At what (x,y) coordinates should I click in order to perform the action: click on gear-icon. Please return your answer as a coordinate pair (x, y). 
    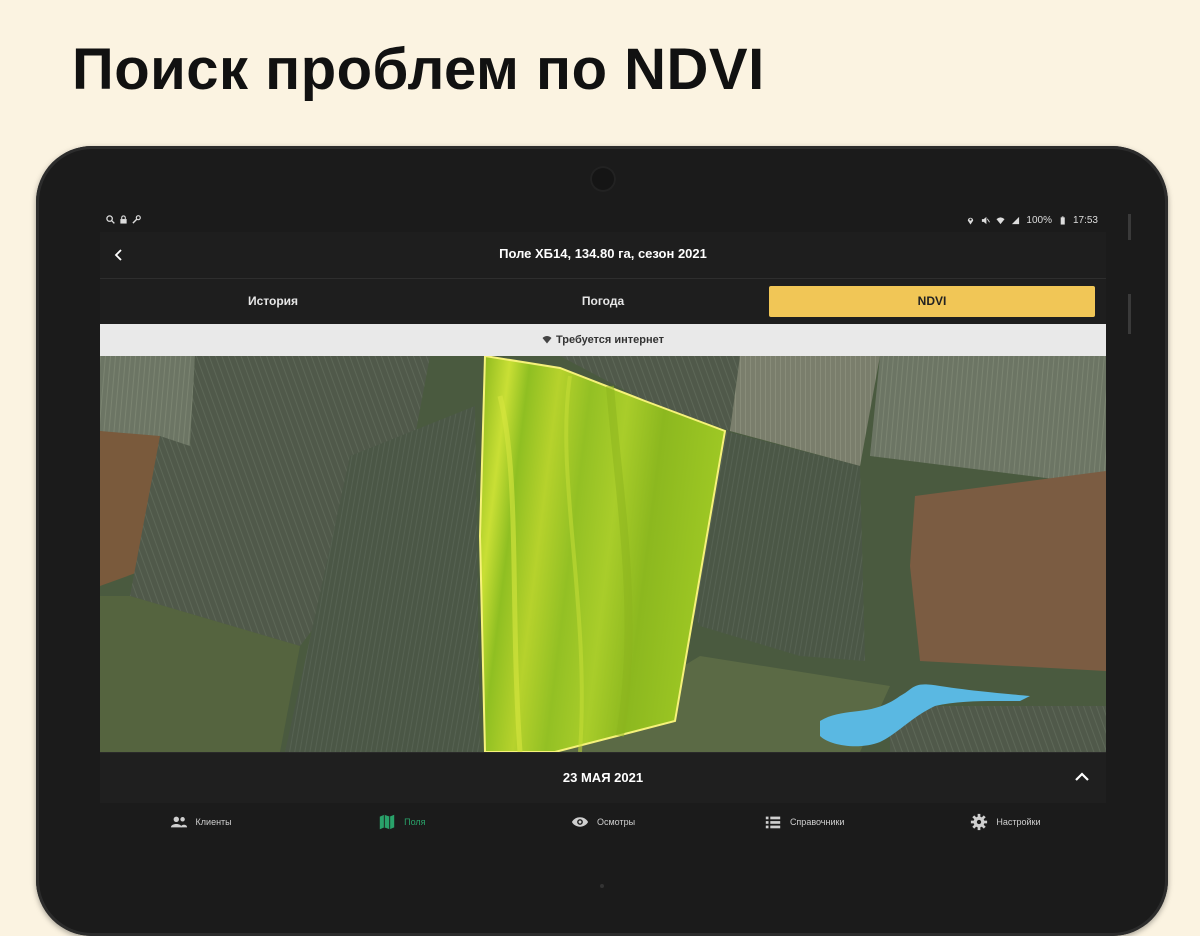
    Looking at the image, I should click on (979, 821).